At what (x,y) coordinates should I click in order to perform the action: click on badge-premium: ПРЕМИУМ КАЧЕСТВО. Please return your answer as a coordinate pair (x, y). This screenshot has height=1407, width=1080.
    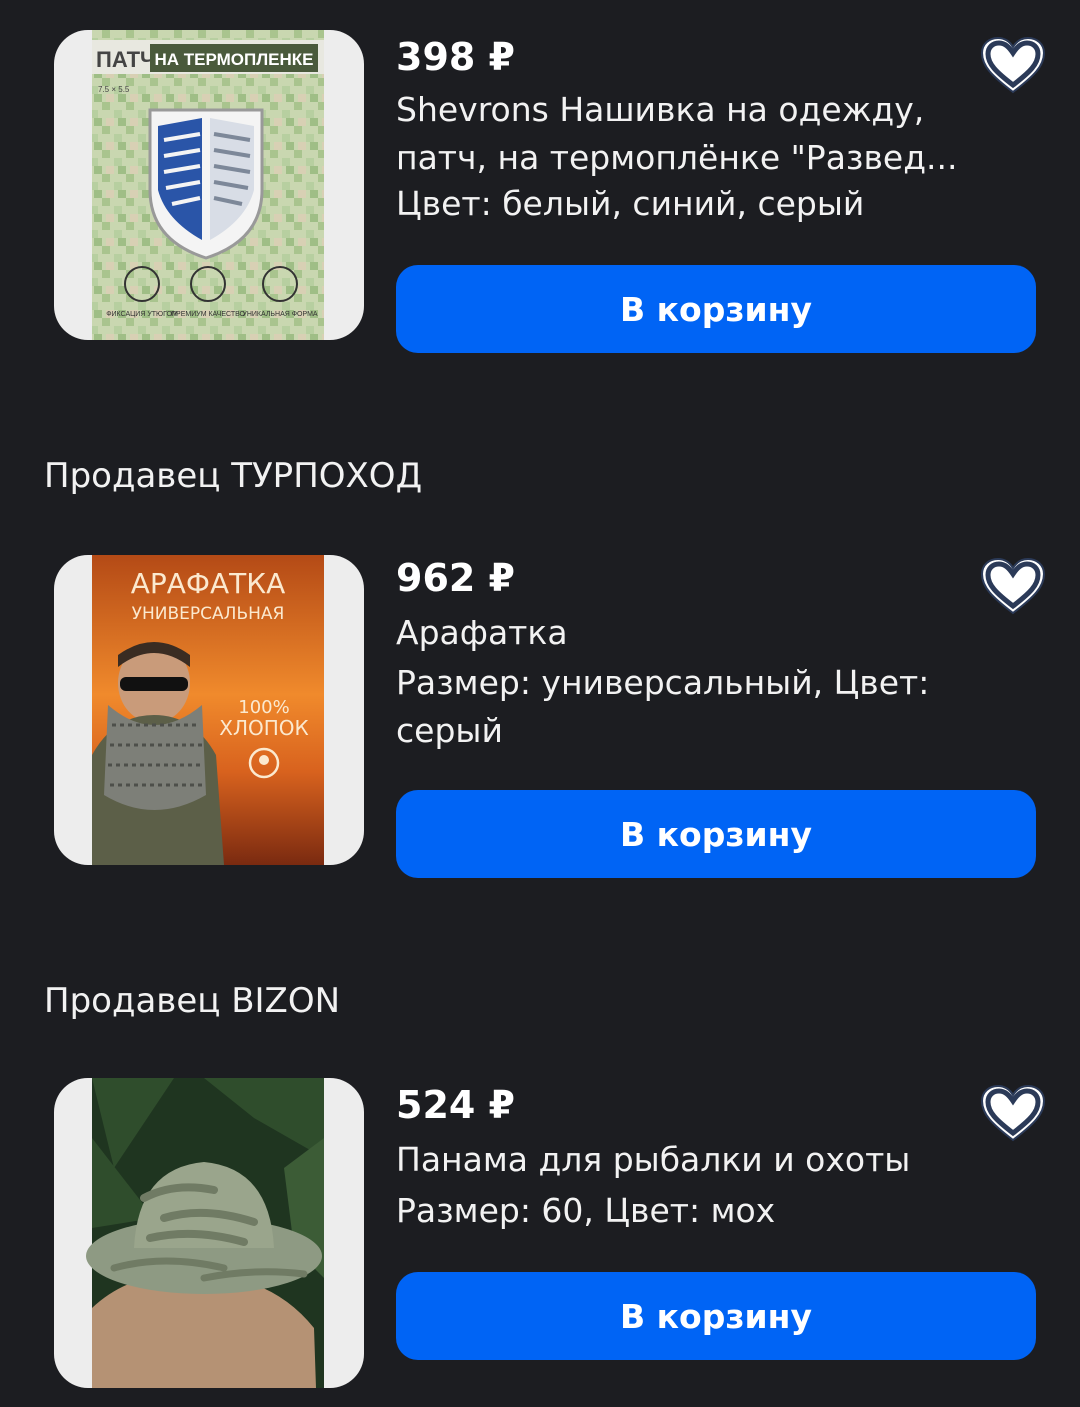
    Looking at the image, I should click on (208, 314).